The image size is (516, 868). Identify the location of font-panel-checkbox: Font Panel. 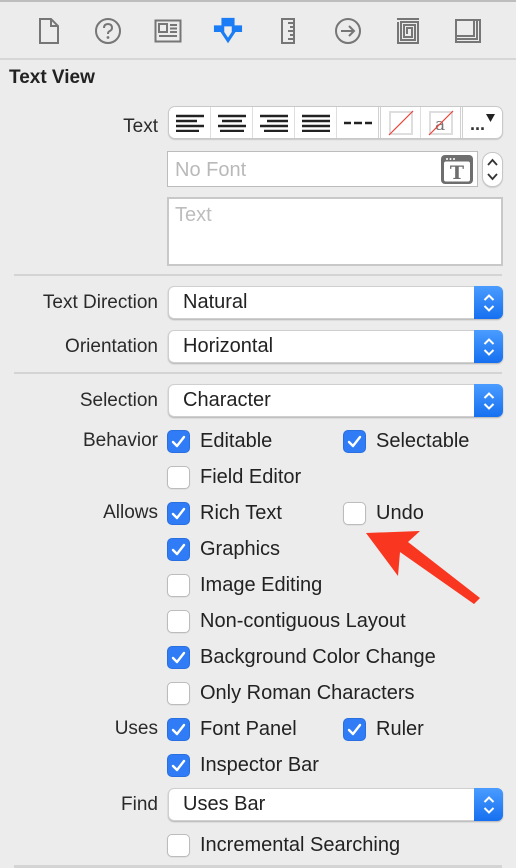
(232, 729).